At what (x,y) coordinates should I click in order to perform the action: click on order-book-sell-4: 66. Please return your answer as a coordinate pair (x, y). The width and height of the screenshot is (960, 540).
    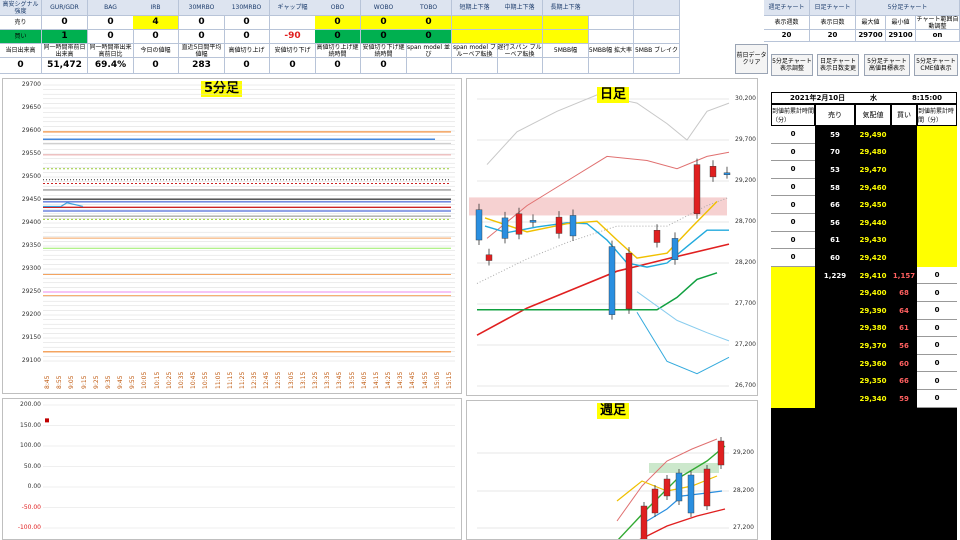
    Looking at the image, I should click on (835, 205).